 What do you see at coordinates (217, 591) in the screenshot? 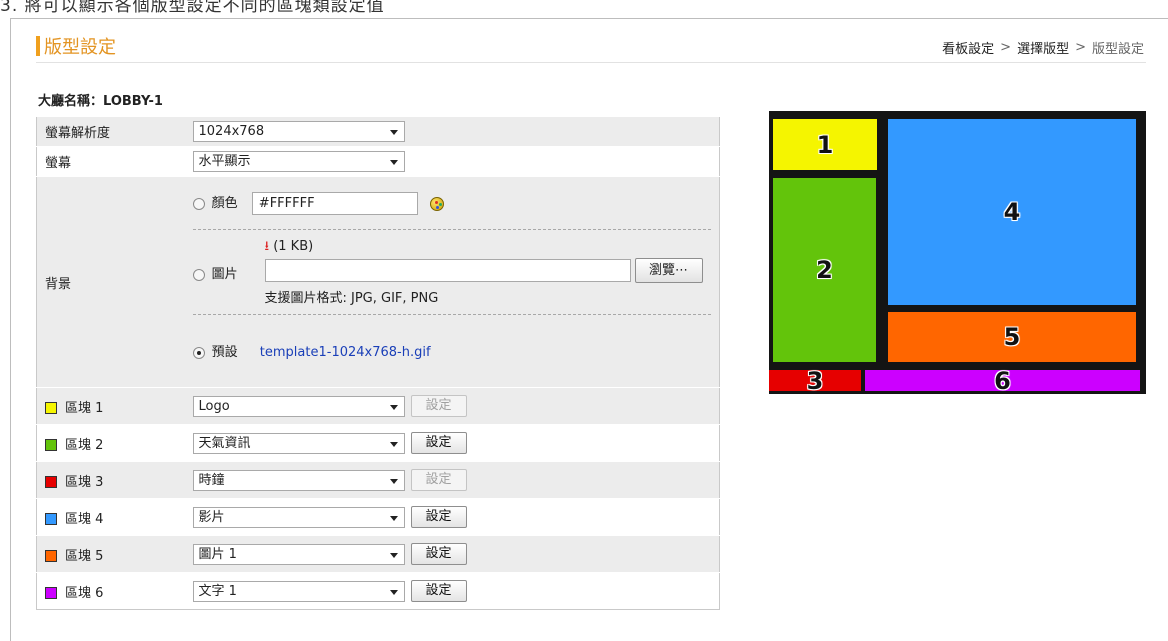
I see `block-content-value: 文字 1` at bounding box center [217, 591].